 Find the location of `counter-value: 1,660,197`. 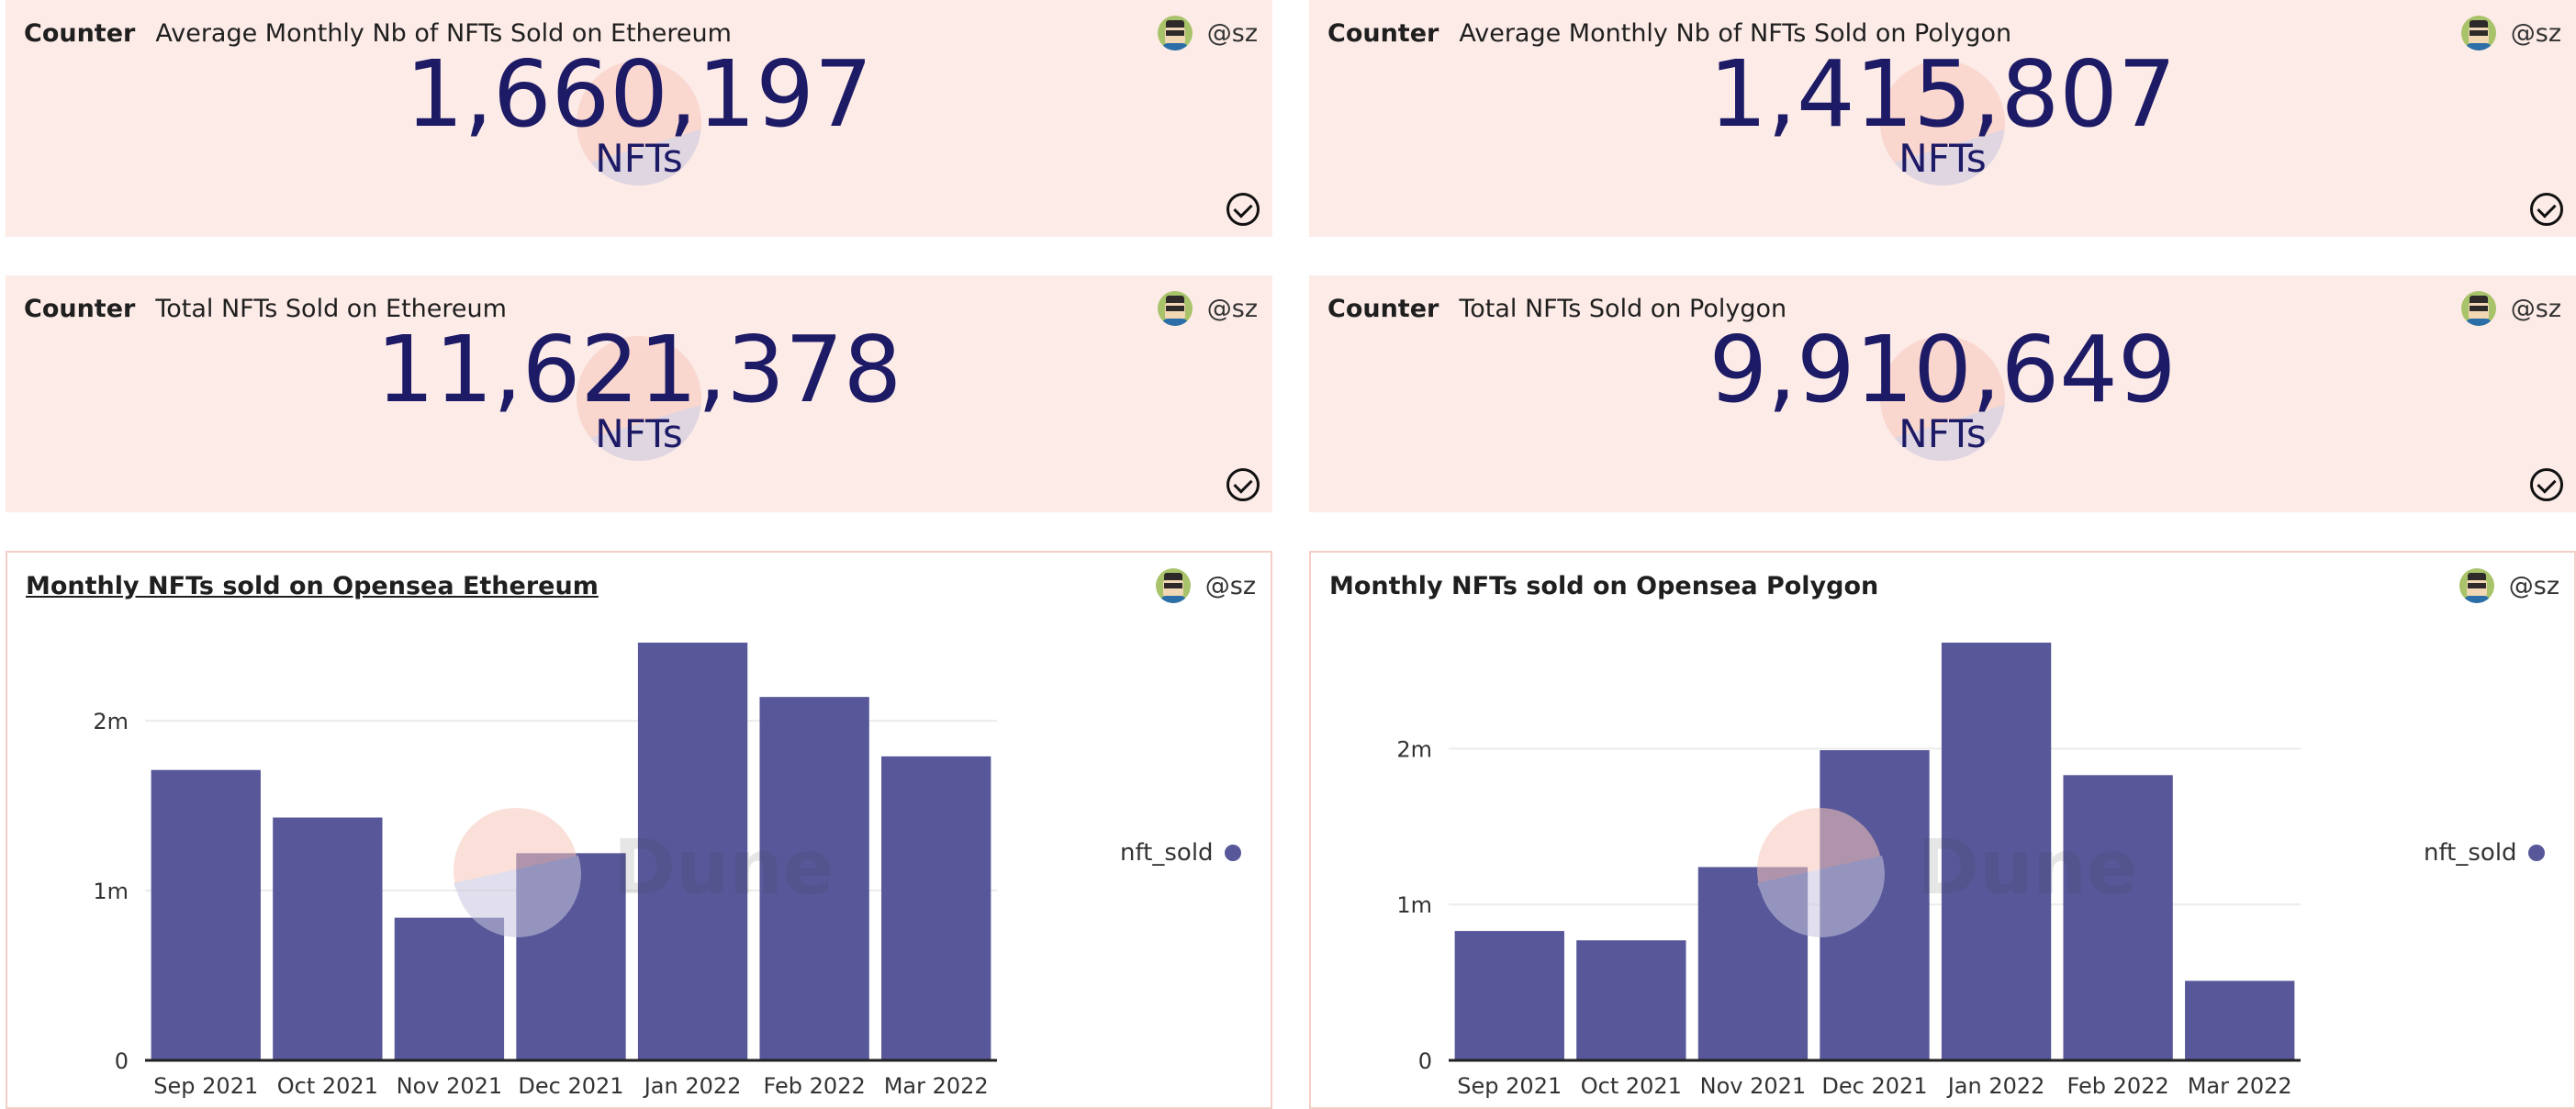

counter-value: 1,660,197 is located at coordinates (639, 94).